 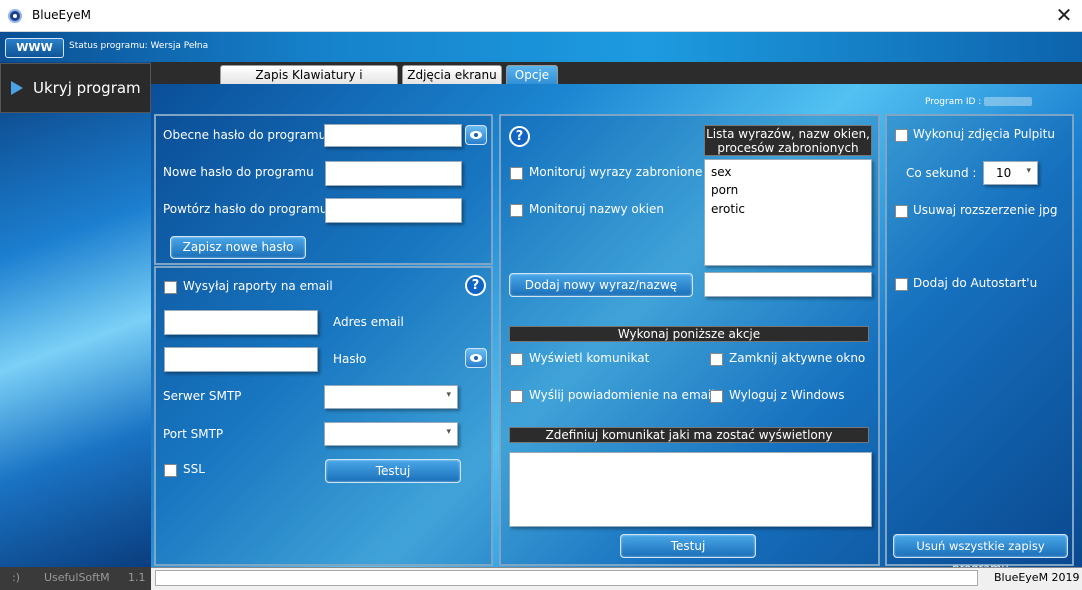 What do you see at coordinates (1064, 16) in the screenshot?
I see `close-icon: ✕` at bounding box center [1064, 16].